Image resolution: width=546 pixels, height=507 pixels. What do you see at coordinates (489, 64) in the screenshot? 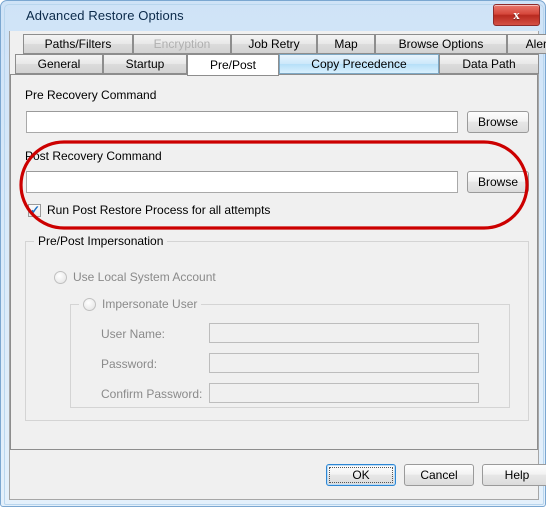
I see `tab-data-path: Data Path` at bounding box center [489, 64].